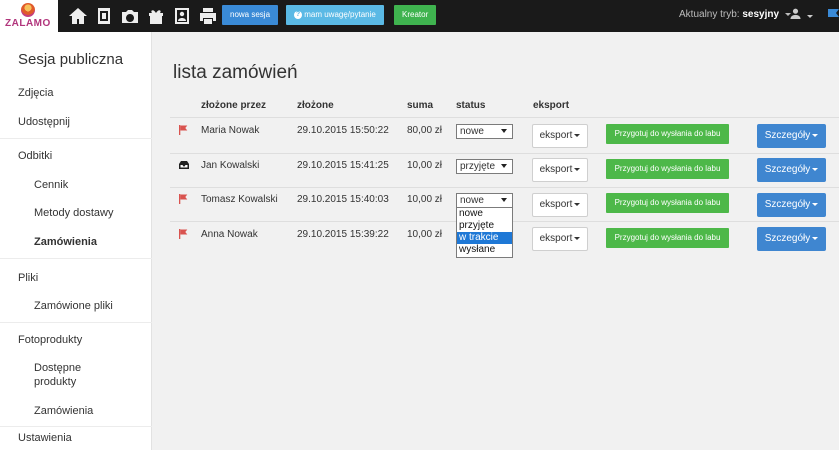  I want to click on sidebar-item-ordered-files: Zamówione pliki, so click(73, 306).